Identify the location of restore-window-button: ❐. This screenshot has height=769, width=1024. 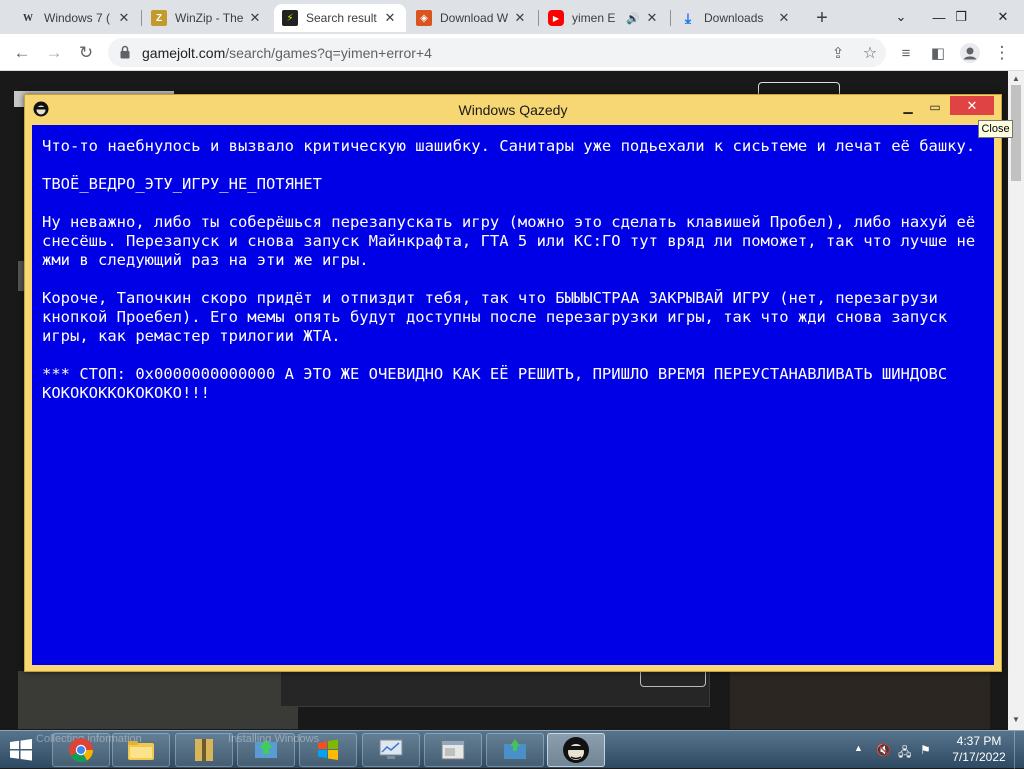
(961, 17).